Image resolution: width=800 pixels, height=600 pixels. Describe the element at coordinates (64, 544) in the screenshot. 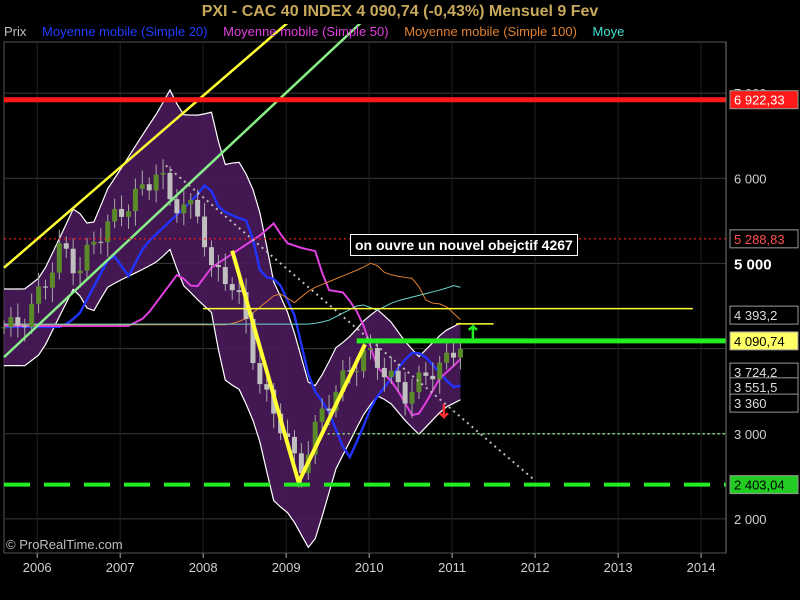

I see `watermark: © ProRealTime.com` at that location.